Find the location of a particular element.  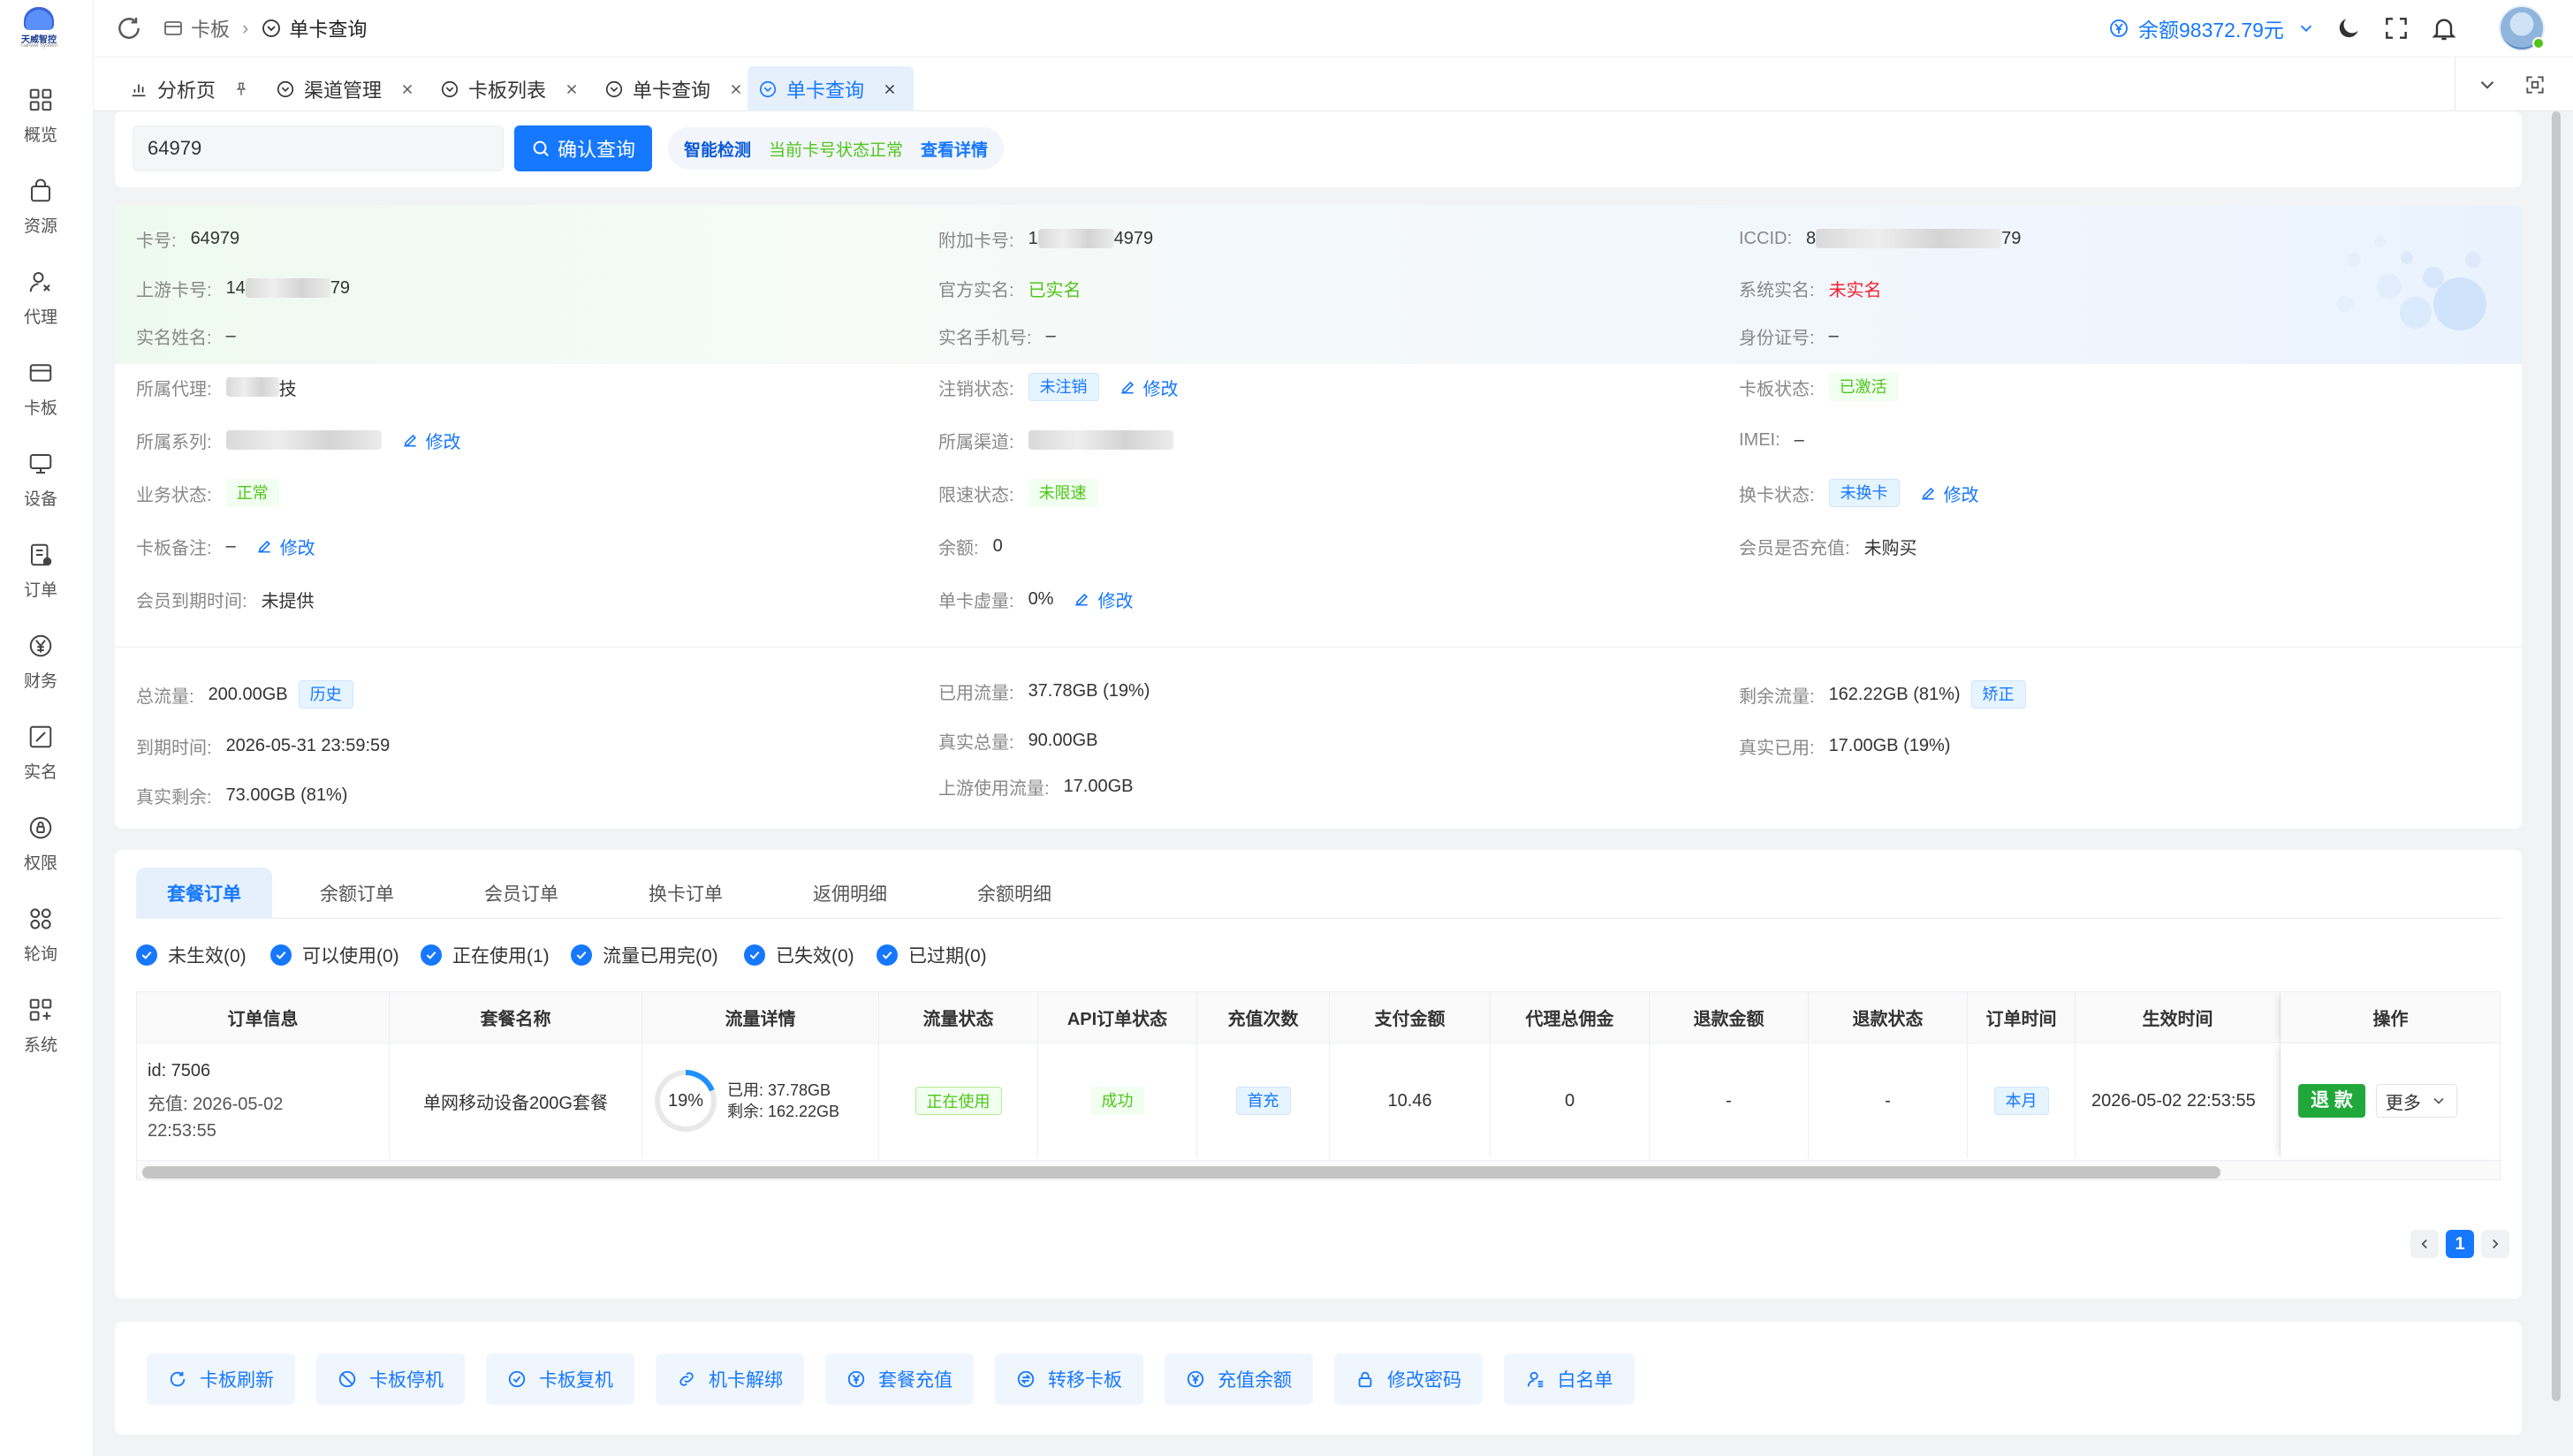

edit-virtual-button: 修改 is located at coordinates (1103, 599).